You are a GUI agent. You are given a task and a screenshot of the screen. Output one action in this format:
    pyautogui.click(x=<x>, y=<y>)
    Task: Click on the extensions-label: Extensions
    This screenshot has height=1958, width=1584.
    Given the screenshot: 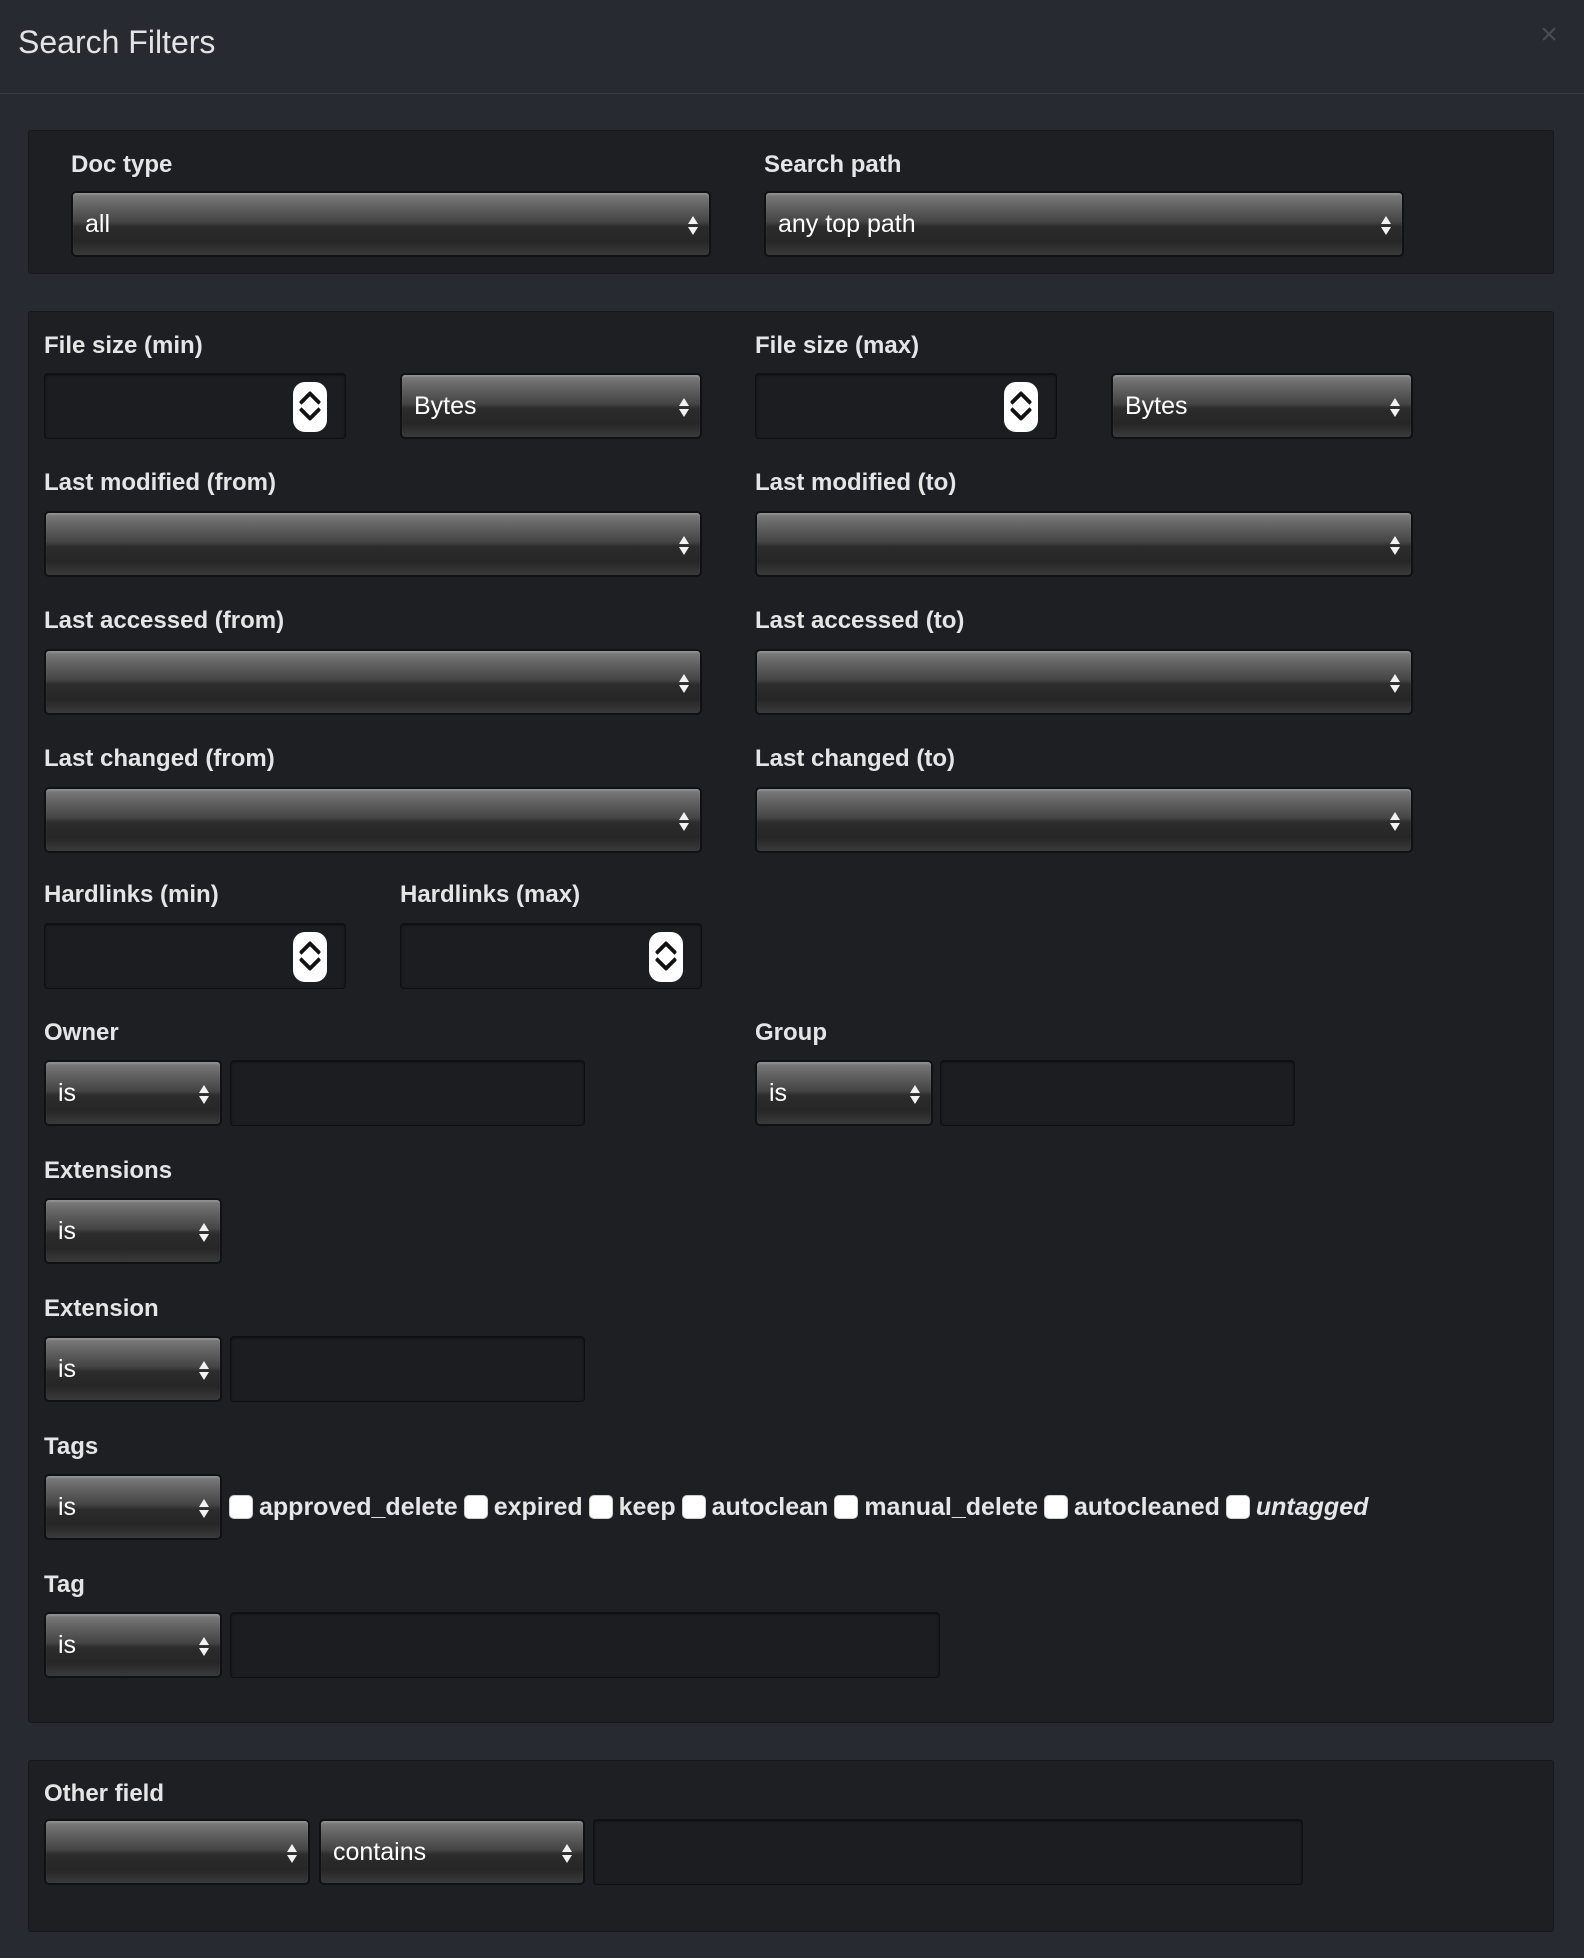 What is the action you would take?
    pyautogui.click(x=108, y=1170)
    